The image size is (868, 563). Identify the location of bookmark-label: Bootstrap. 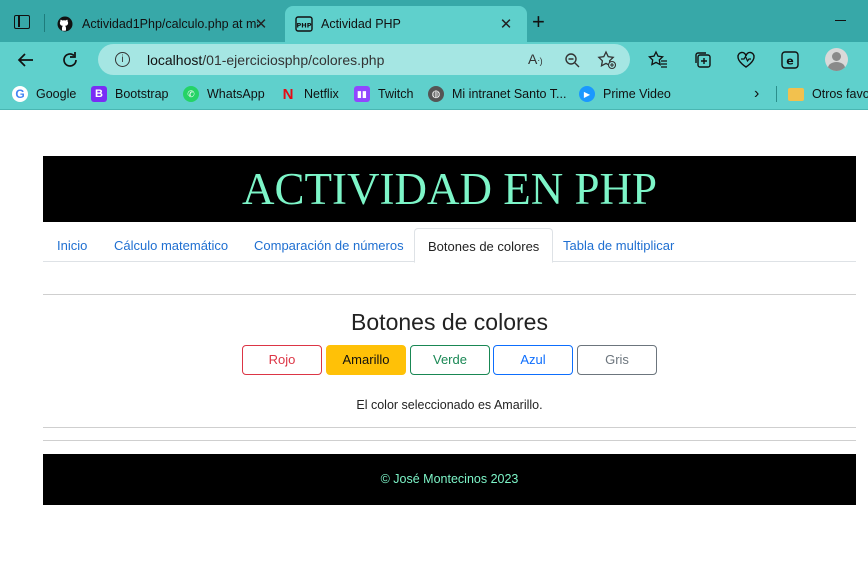
(142, 94).